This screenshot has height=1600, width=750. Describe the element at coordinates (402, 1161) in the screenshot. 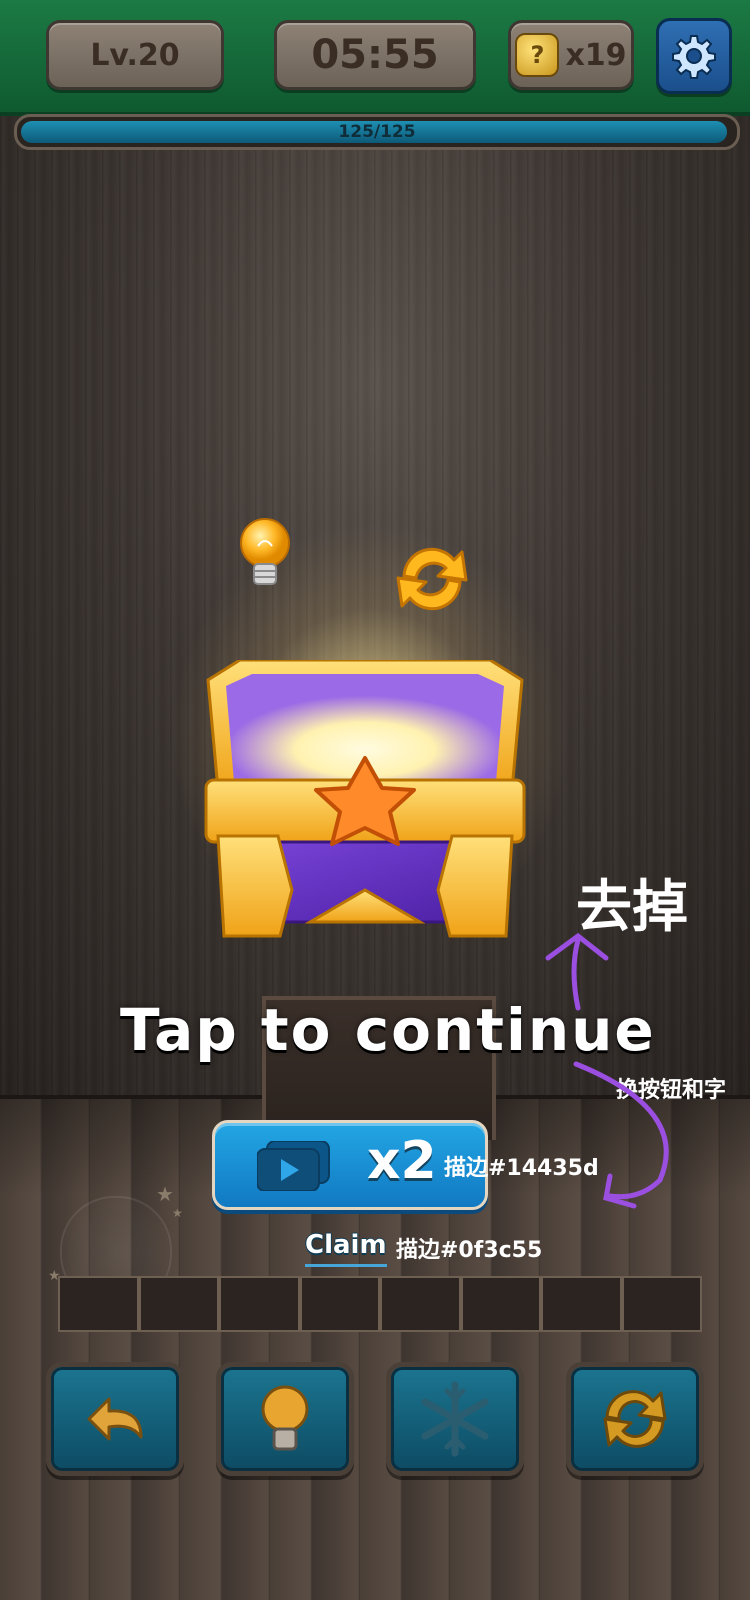

I see `x2-label: x2` at that location.